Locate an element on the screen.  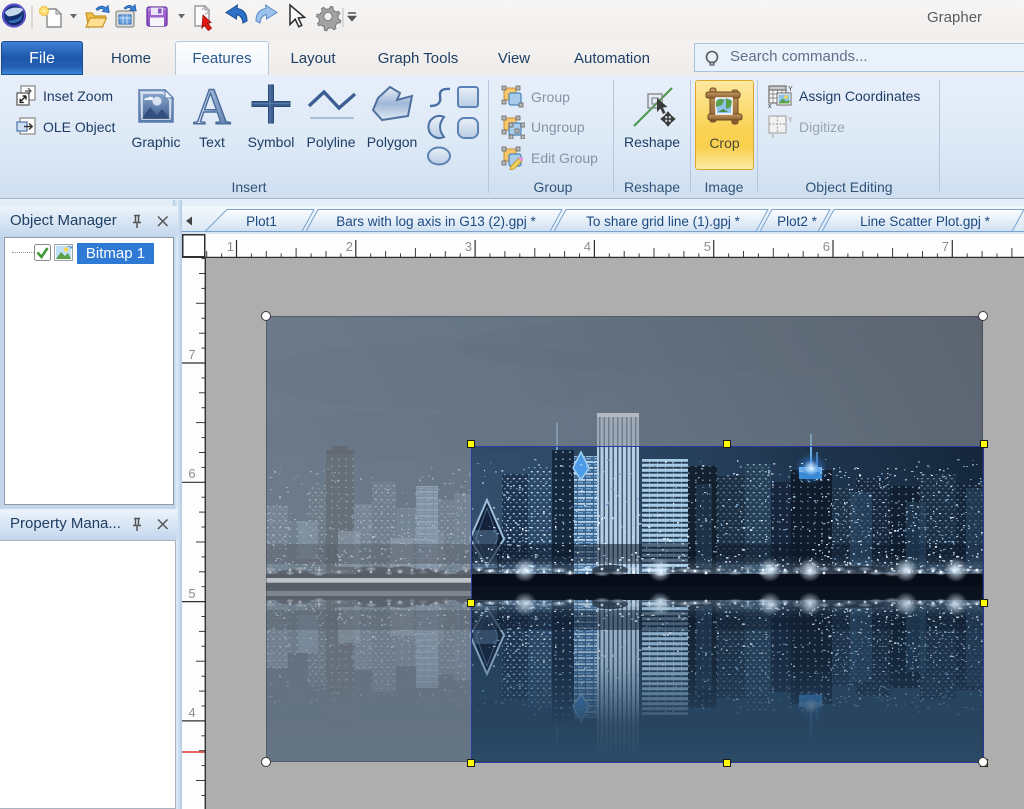
svg-text: To share grid line (1).gpj * is located at coordinates (663, 221).